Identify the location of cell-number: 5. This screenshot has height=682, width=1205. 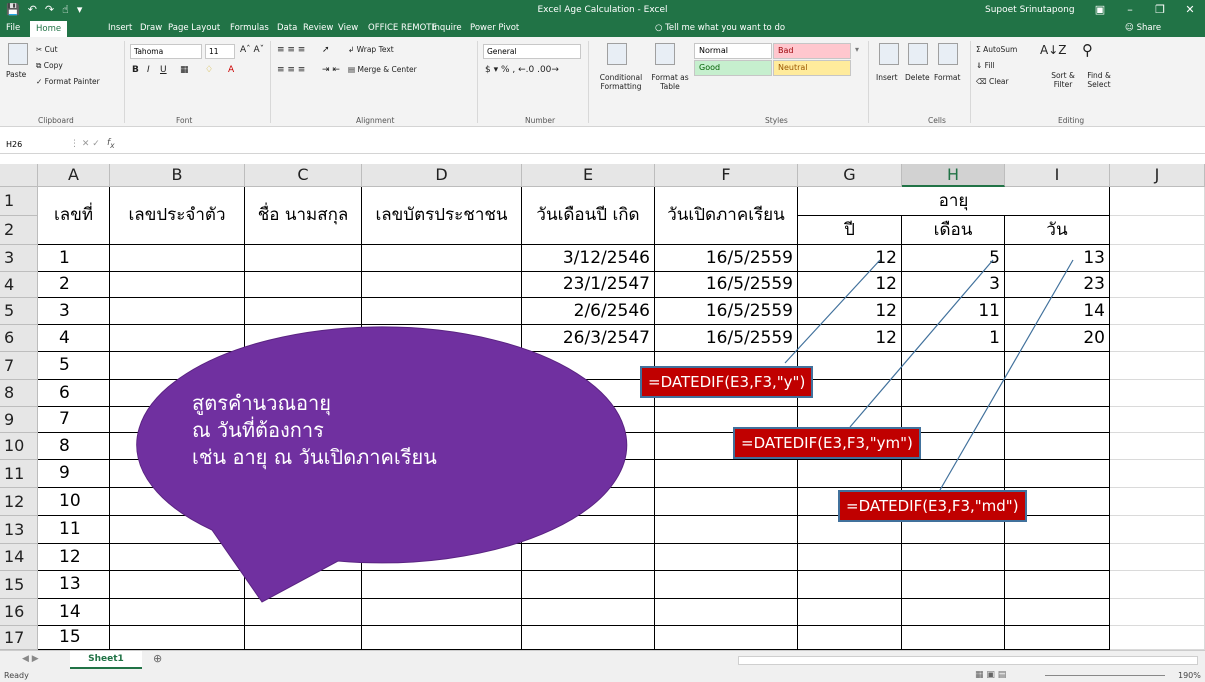
(74, 366).